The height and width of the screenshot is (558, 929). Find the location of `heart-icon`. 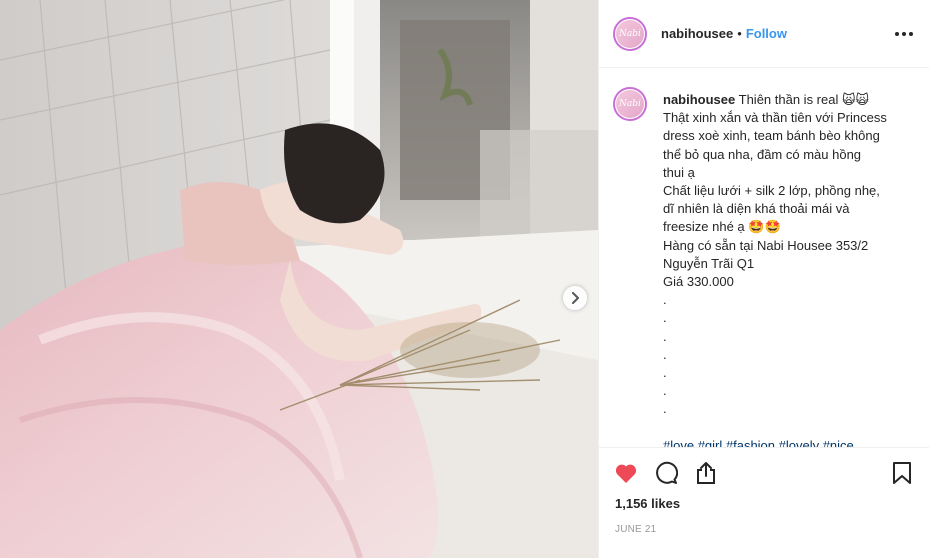

heart-icon is located at coordinates (626, 473).